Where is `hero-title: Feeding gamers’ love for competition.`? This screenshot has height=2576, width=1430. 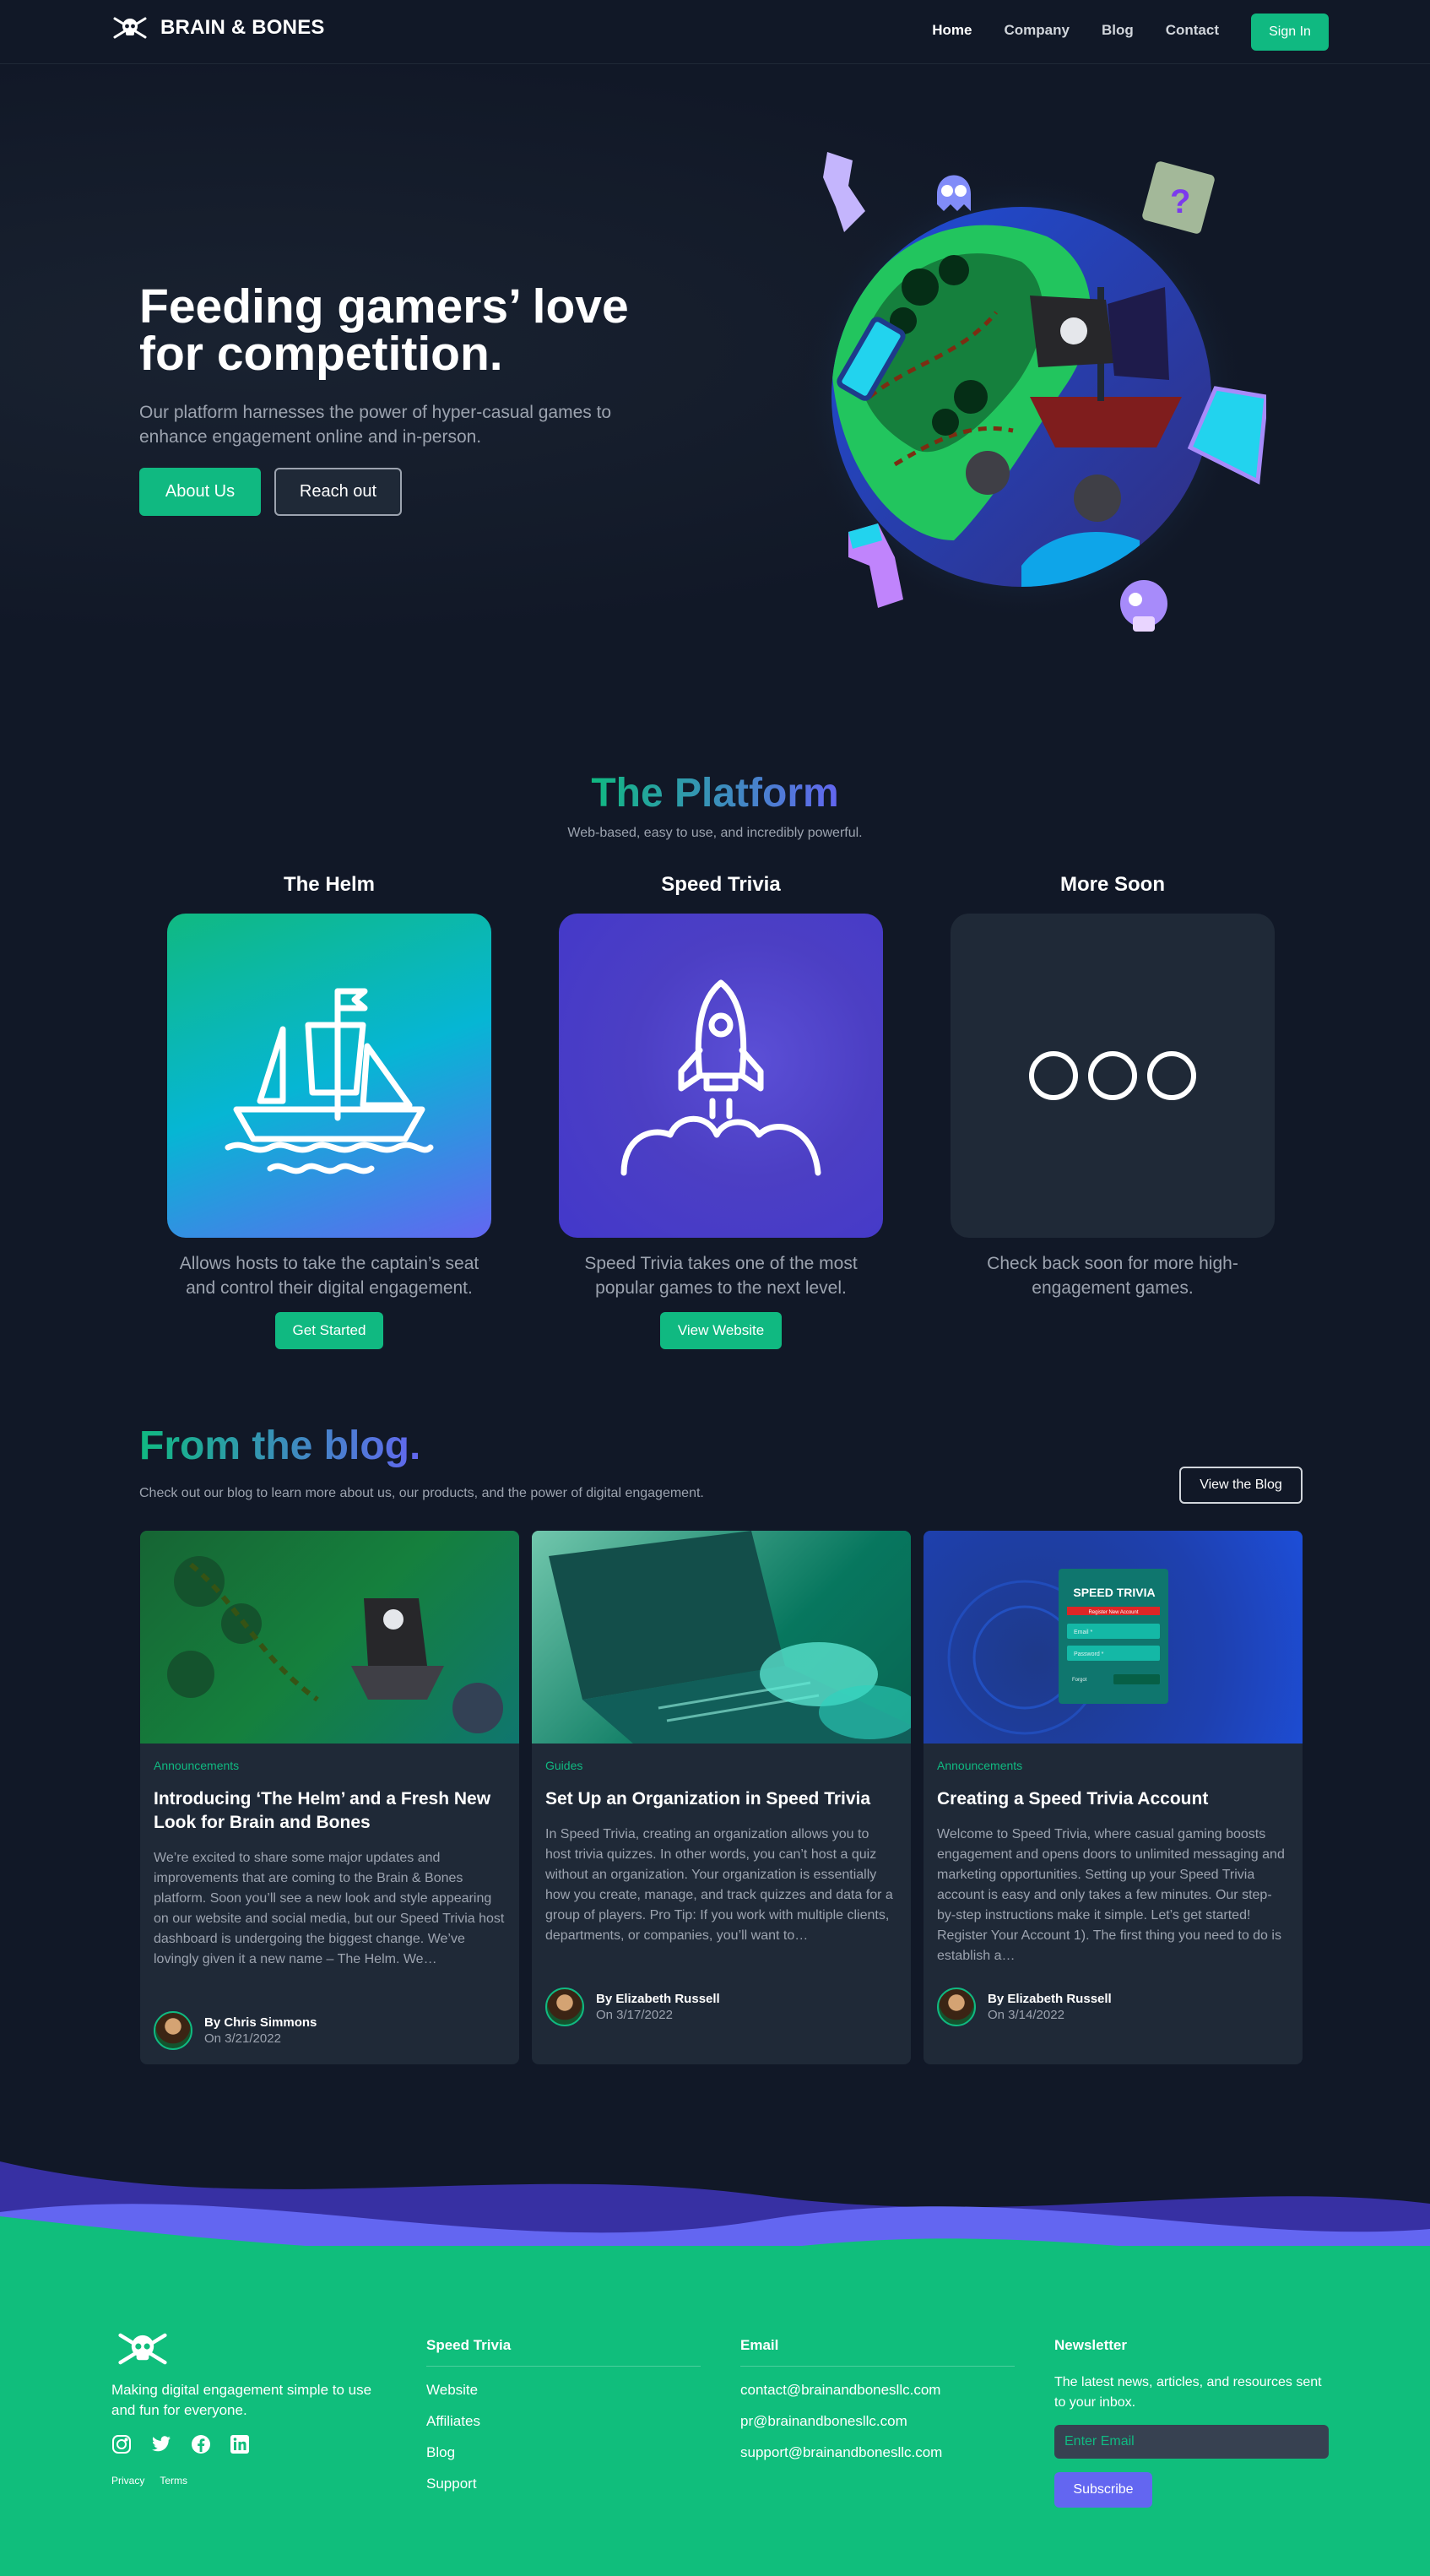 hero-title: Feeding gamers’ love for competition. is located at coordinates (384, 330).